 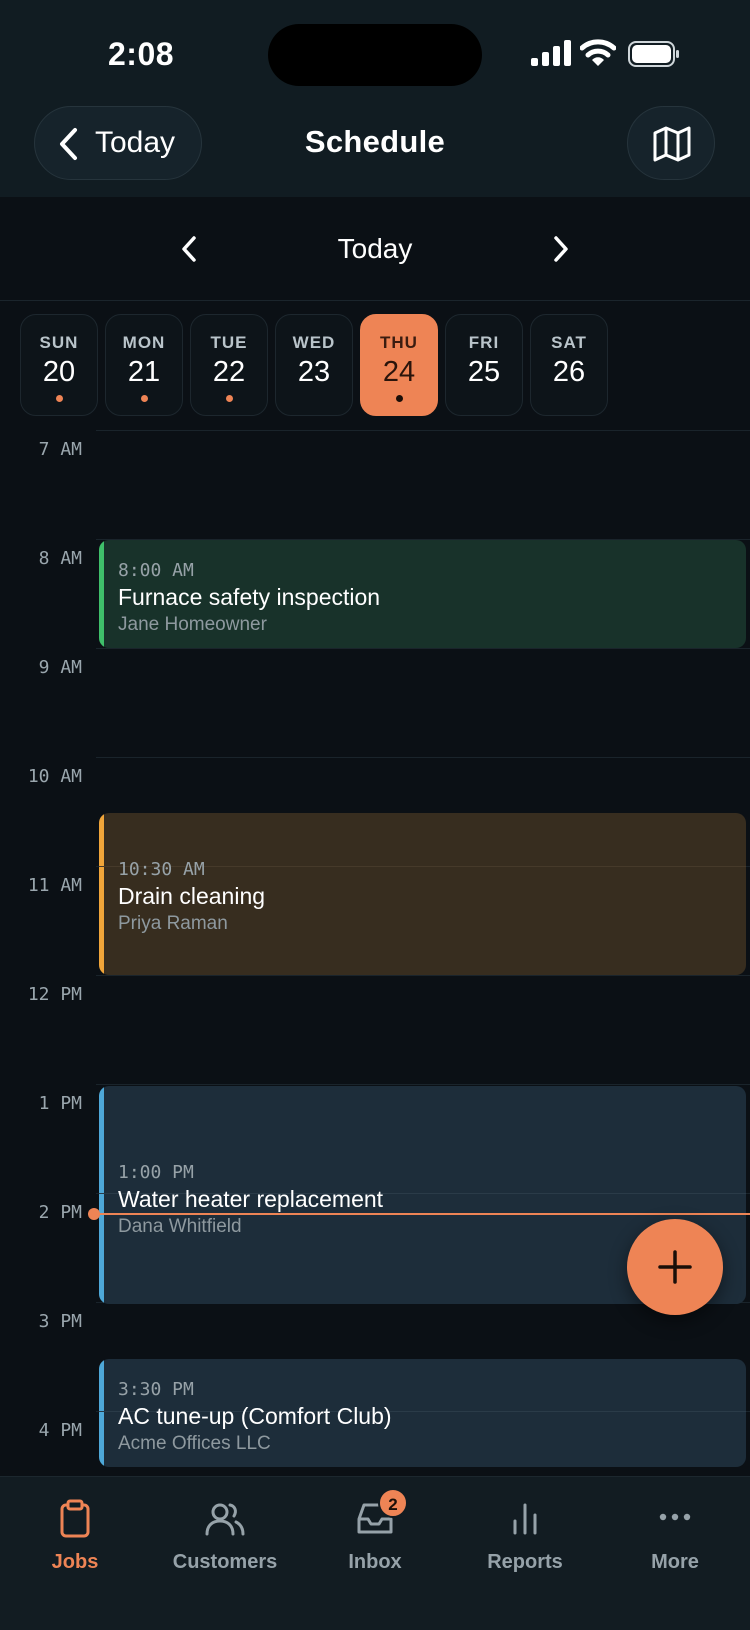 What do you see at coordinates (561, 249) in the screenshot?
I see `next-day-button` at bounding box center [561, 249].